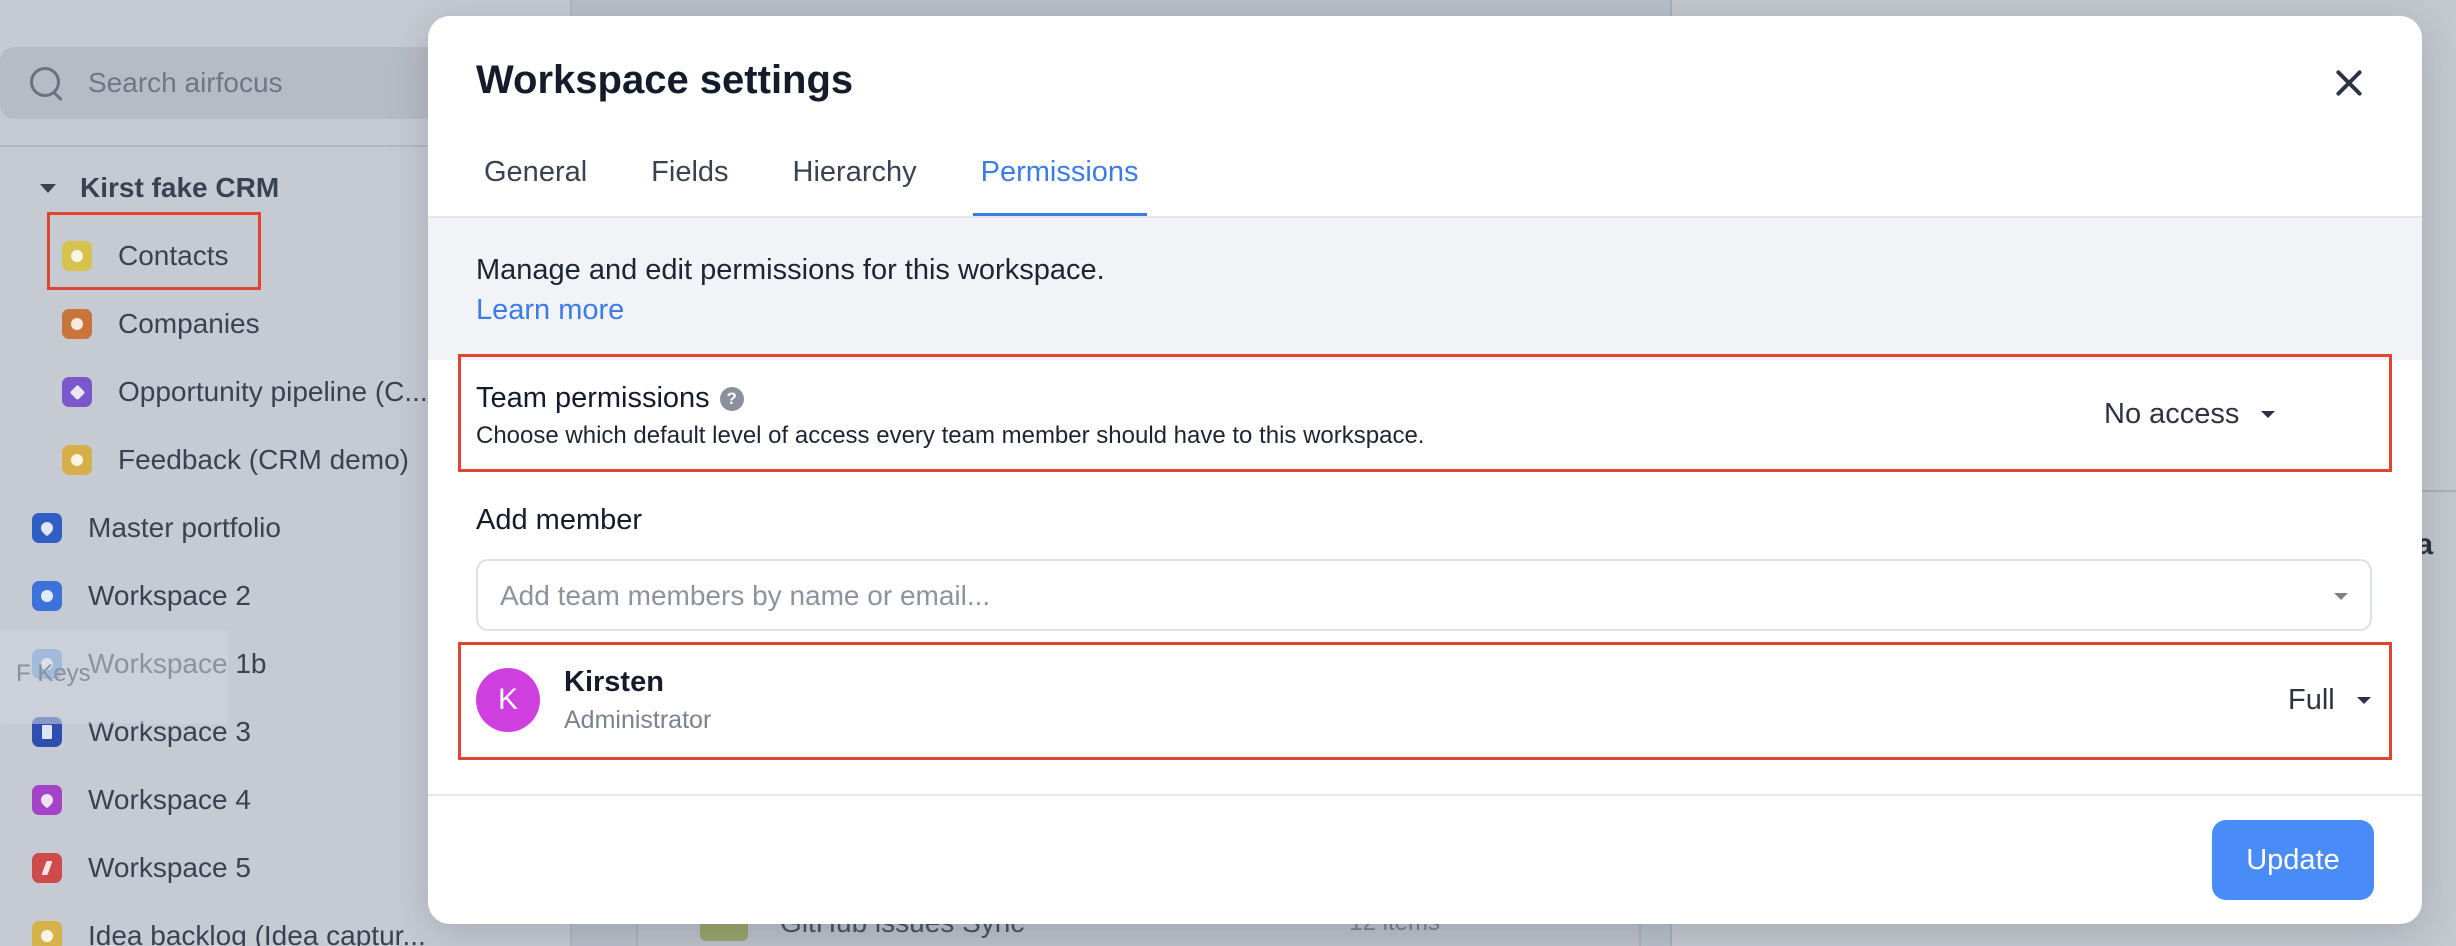  I want to click on update-button: Update, so click(2293, 860).